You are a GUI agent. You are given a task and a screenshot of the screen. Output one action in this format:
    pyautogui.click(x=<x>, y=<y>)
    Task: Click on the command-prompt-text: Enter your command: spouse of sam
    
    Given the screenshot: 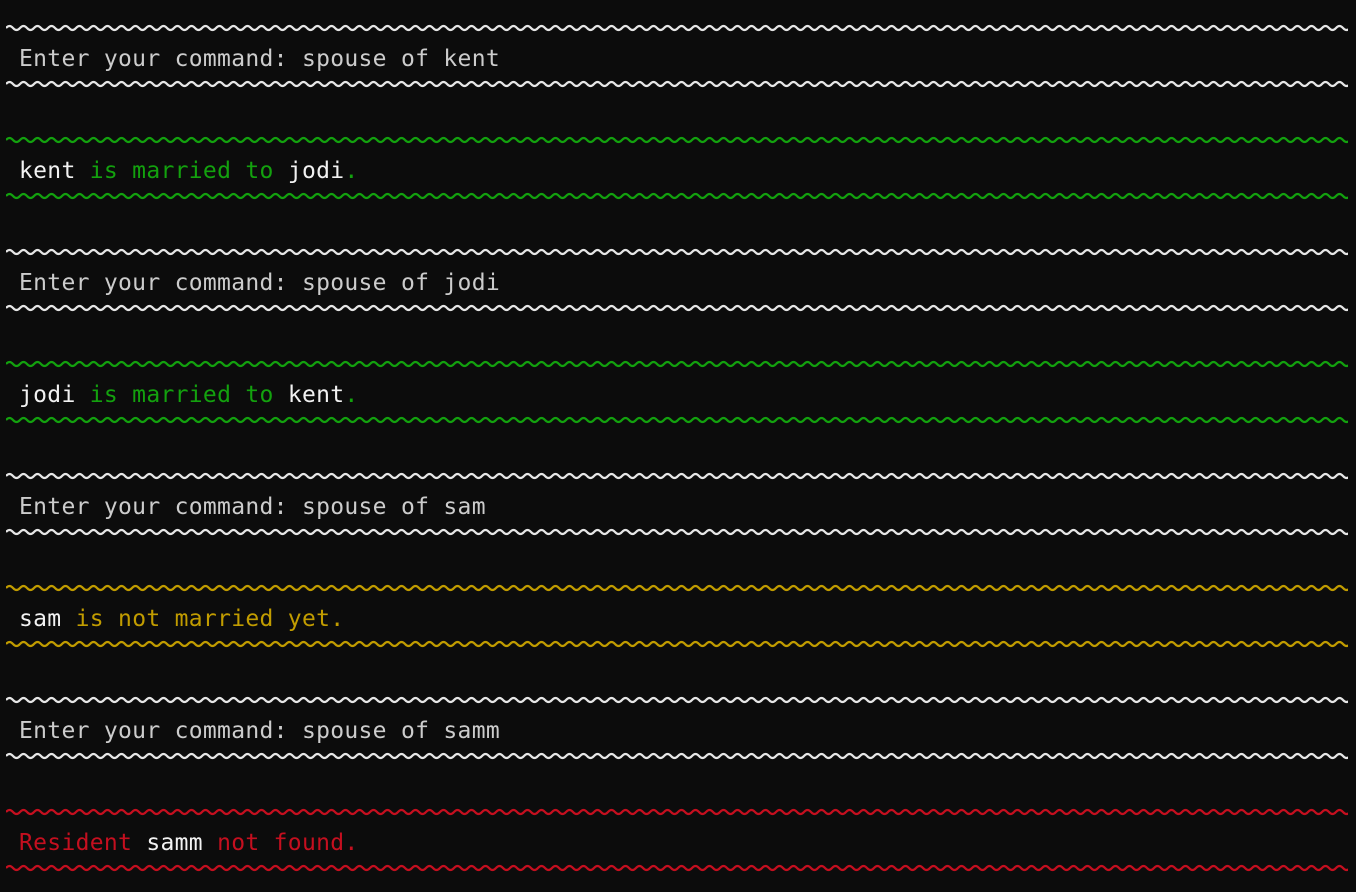 What is the action you would take?
    pyautogui.click(x=252, y=507)
    